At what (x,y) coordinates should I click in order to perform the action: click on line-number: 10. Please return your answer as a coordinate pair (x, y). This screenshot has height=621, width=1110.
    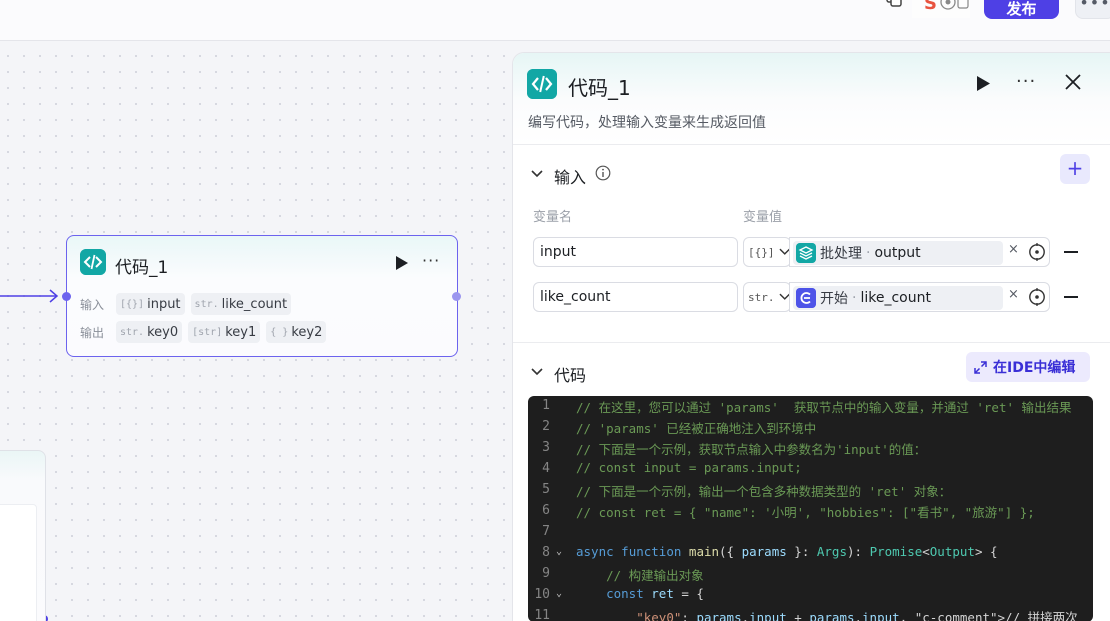
    Looking at the image, I should click on (542, 594).